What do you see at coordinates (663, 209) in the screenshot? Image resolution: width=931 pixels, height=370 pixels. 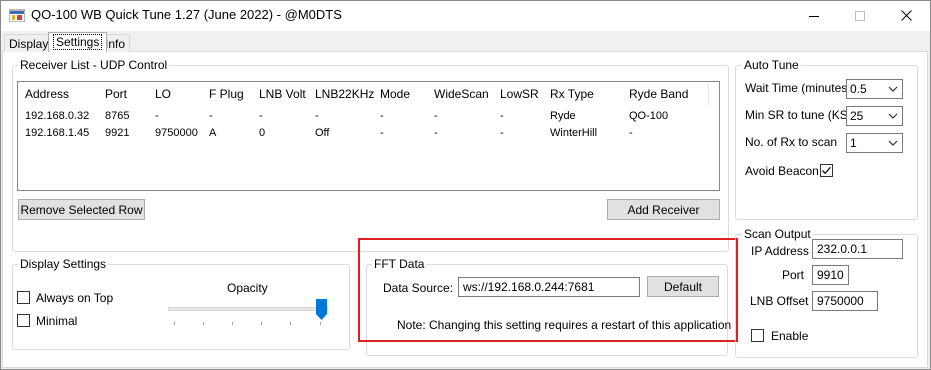 I see `add-receiver-button: Add Receiver` at bounding box center [663, 209].